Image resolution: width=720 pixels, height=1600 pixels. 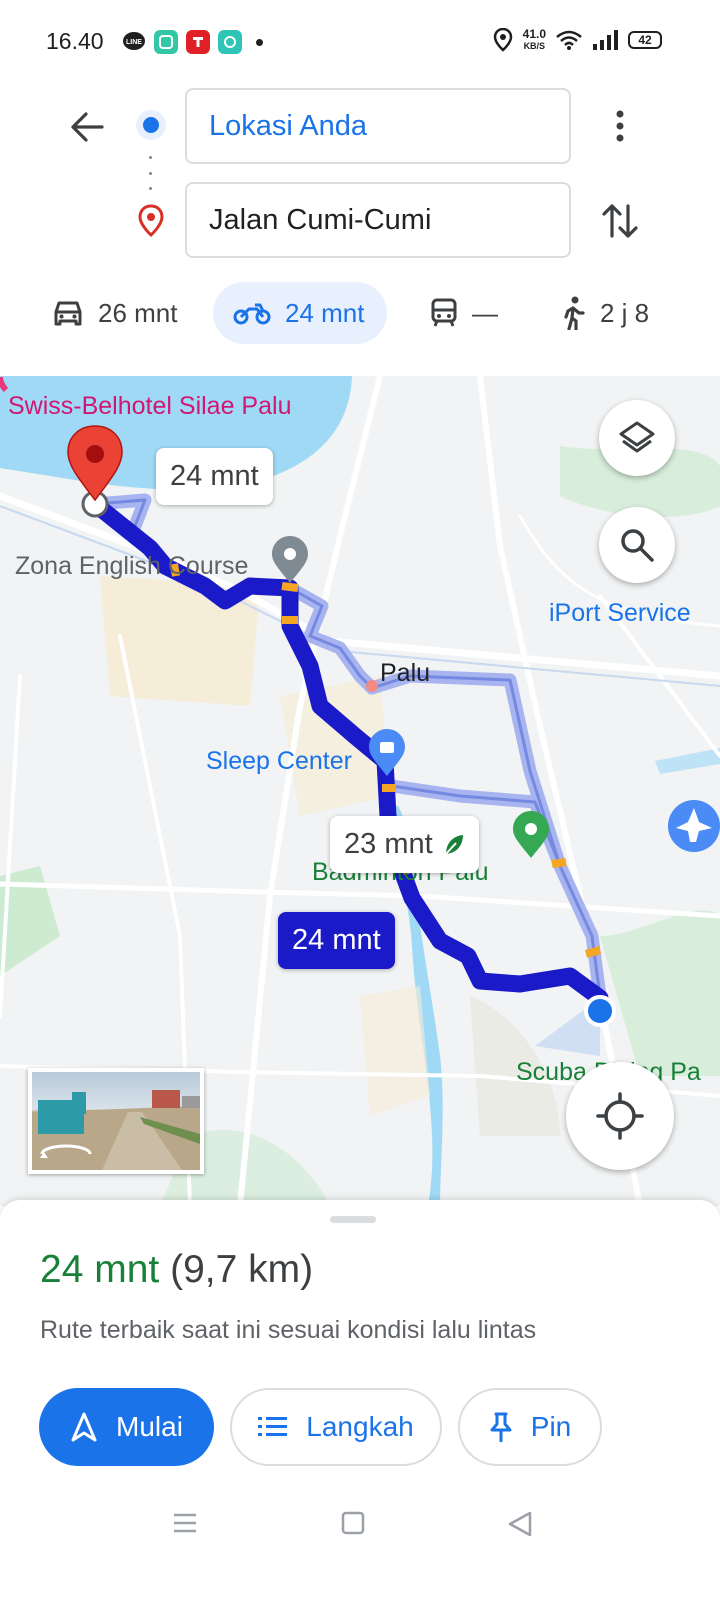 I want to click on pin-button: Pin, so click(x=530, y=1427).